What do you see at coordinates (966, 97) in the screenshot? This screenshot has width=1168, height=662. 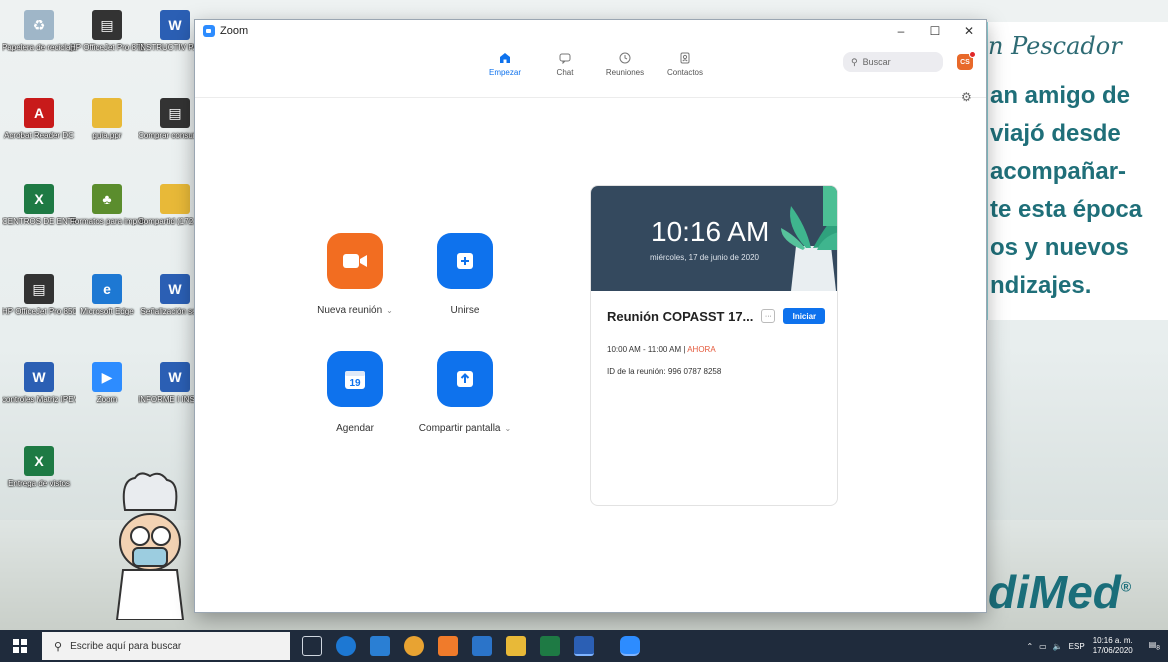 I see `settings-gear-icon: ⚙` at bounding box center [966, 97].